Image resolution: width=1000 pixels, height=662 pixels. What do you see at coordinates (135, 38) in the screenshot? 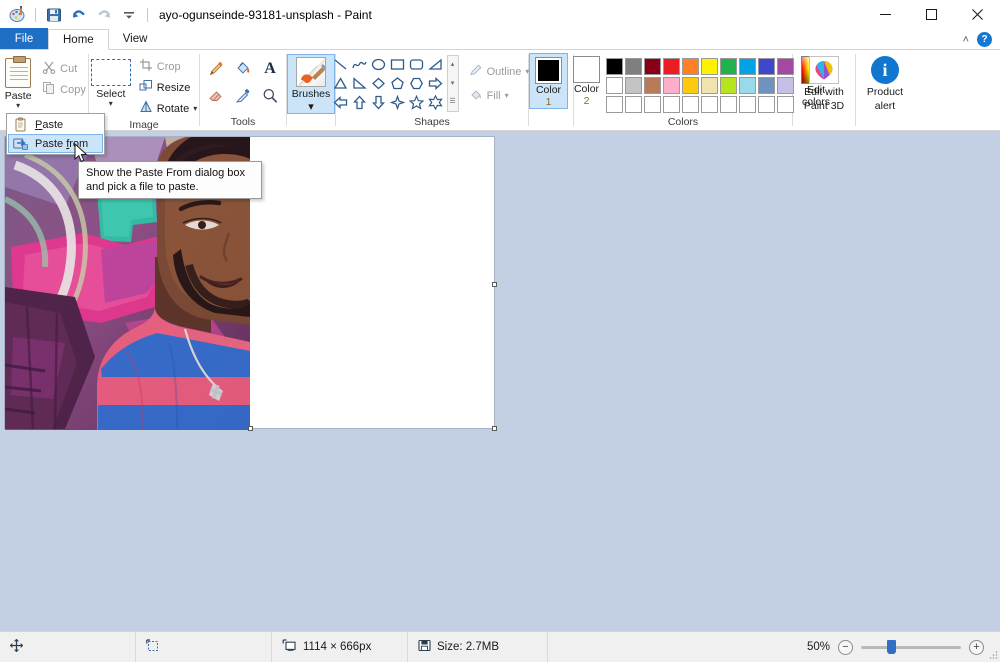
I see `tab-view: View` at bounding box center [135, 38].